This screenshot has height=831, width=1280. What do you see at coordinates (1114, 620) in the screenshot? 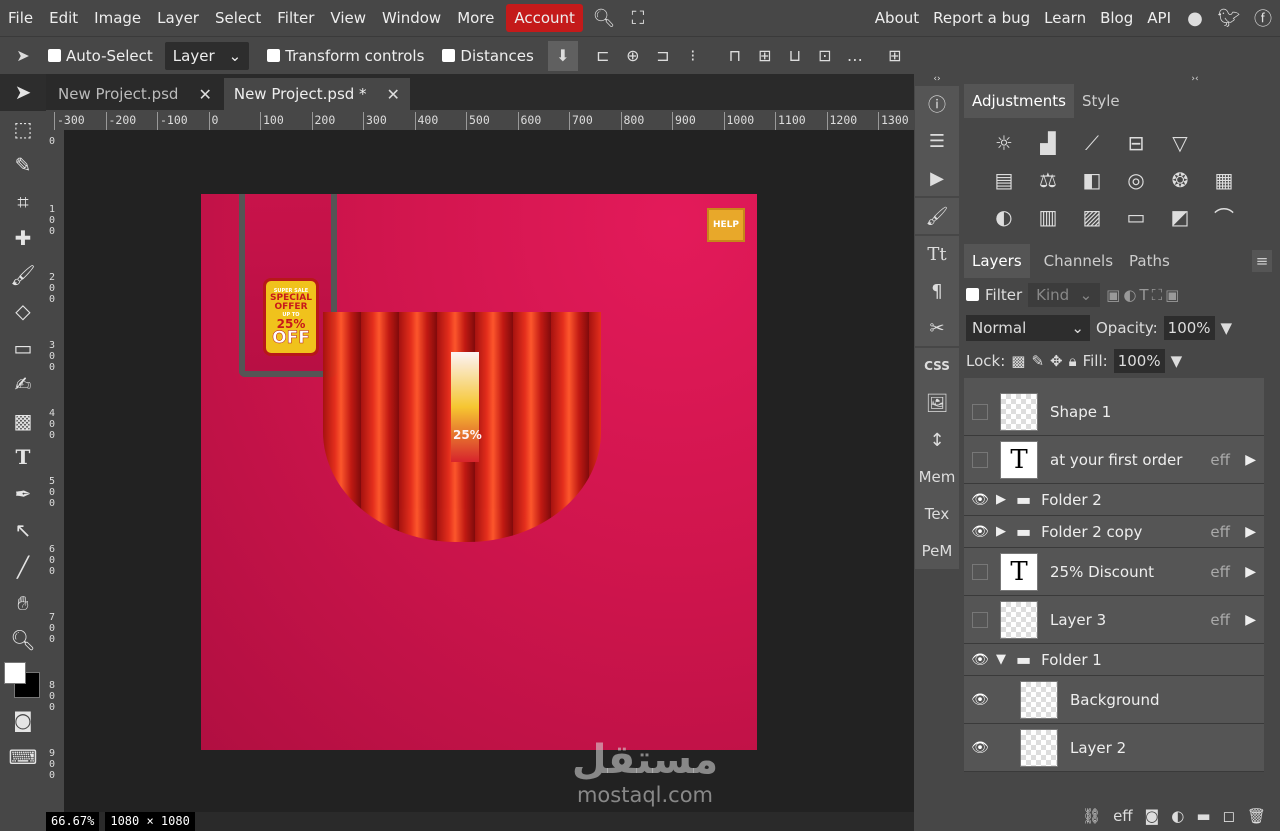
I see `layer-row: Layer 3 eff ▶` at bounding box center [1114, 620].